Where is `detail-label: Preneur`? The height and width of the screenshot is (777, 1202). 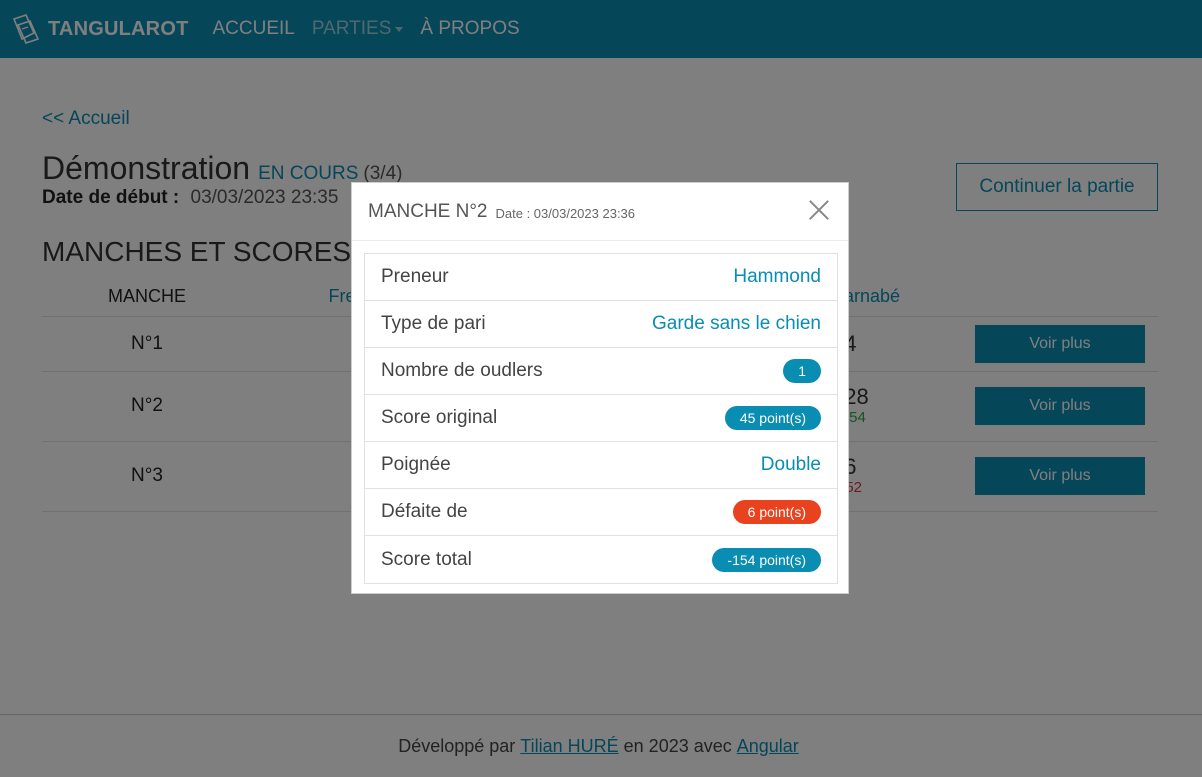 detail-label: Preneur is located at coordinates (415, 276).